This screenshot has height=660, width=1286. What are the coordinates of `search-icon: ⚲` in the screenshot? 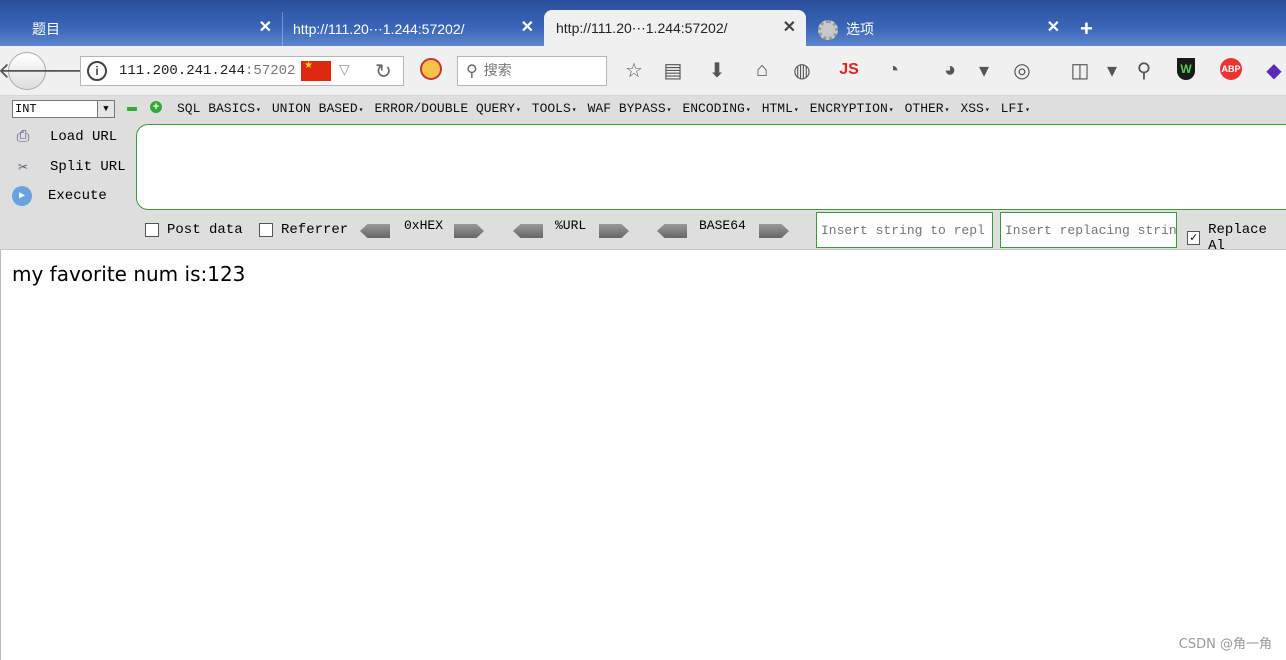 It's located at (472, 71).